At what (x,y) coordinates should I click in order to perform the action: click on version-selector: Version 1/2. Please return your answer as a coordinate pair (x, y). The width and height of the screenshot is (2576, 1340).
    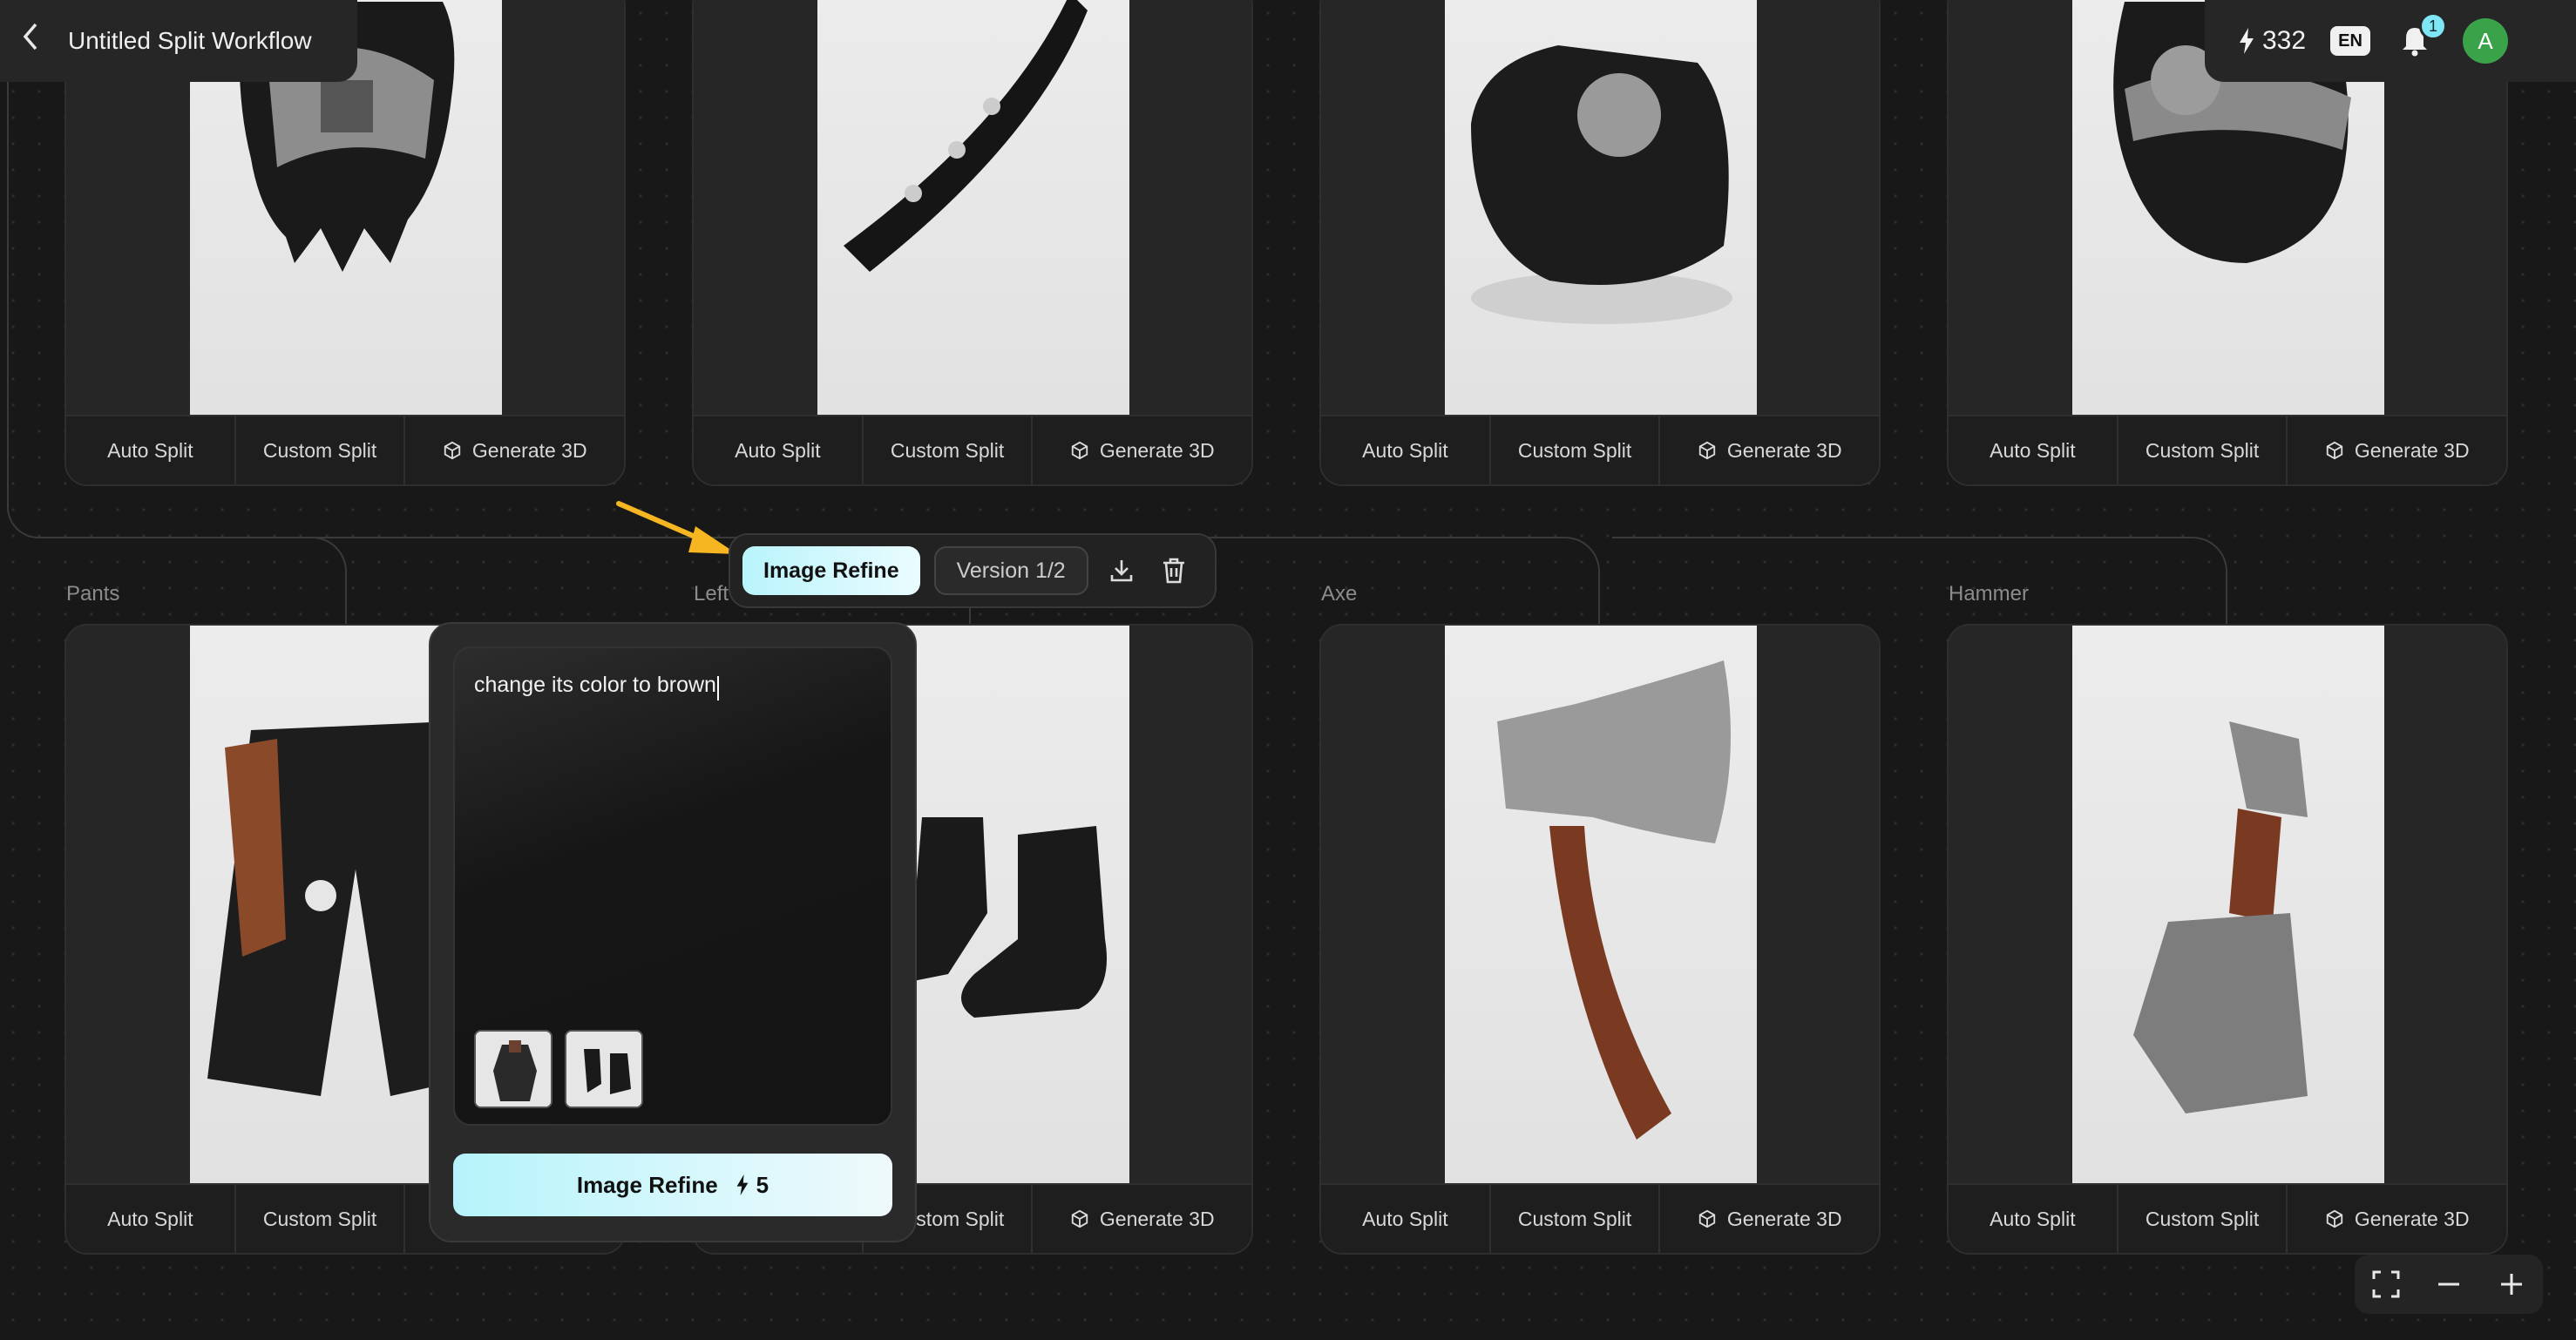
    Looking at the image, I should click on (1010, 570).